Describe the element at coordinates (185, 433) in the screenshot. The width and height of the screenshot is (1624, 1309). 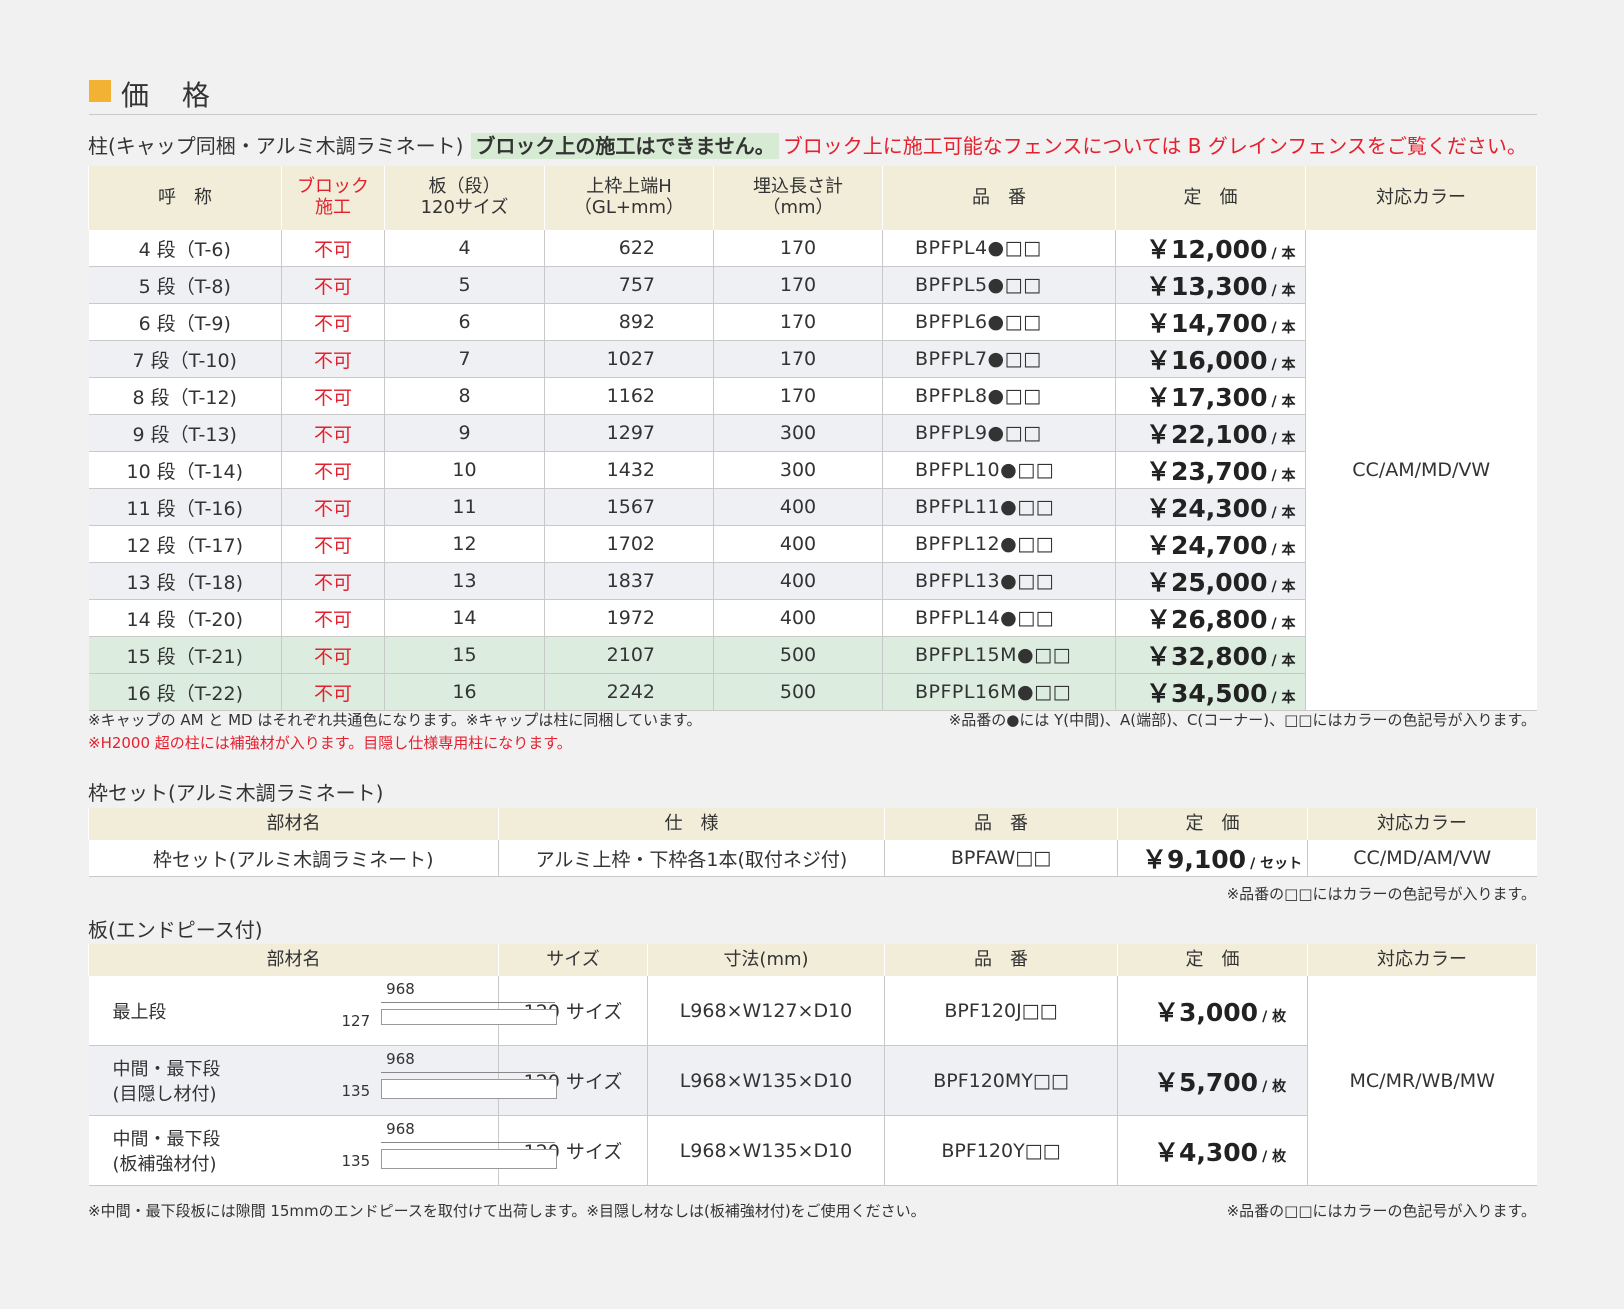
I see `row-name: 9 段（T-13)` at that location.